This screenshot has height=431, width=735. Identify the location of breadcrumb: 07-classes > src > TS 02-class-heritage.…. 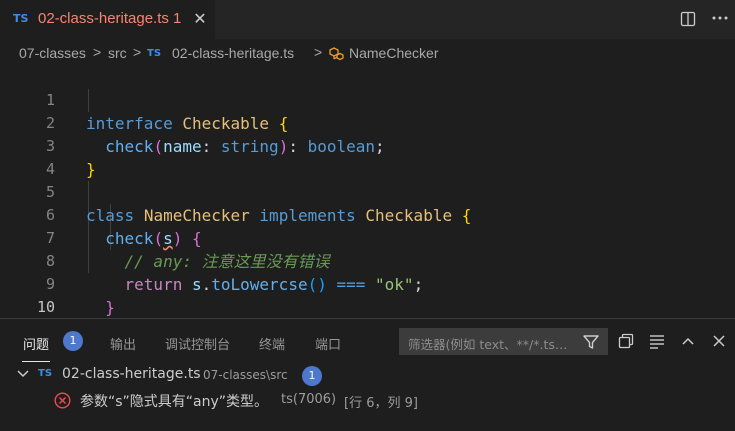
(367, 54).